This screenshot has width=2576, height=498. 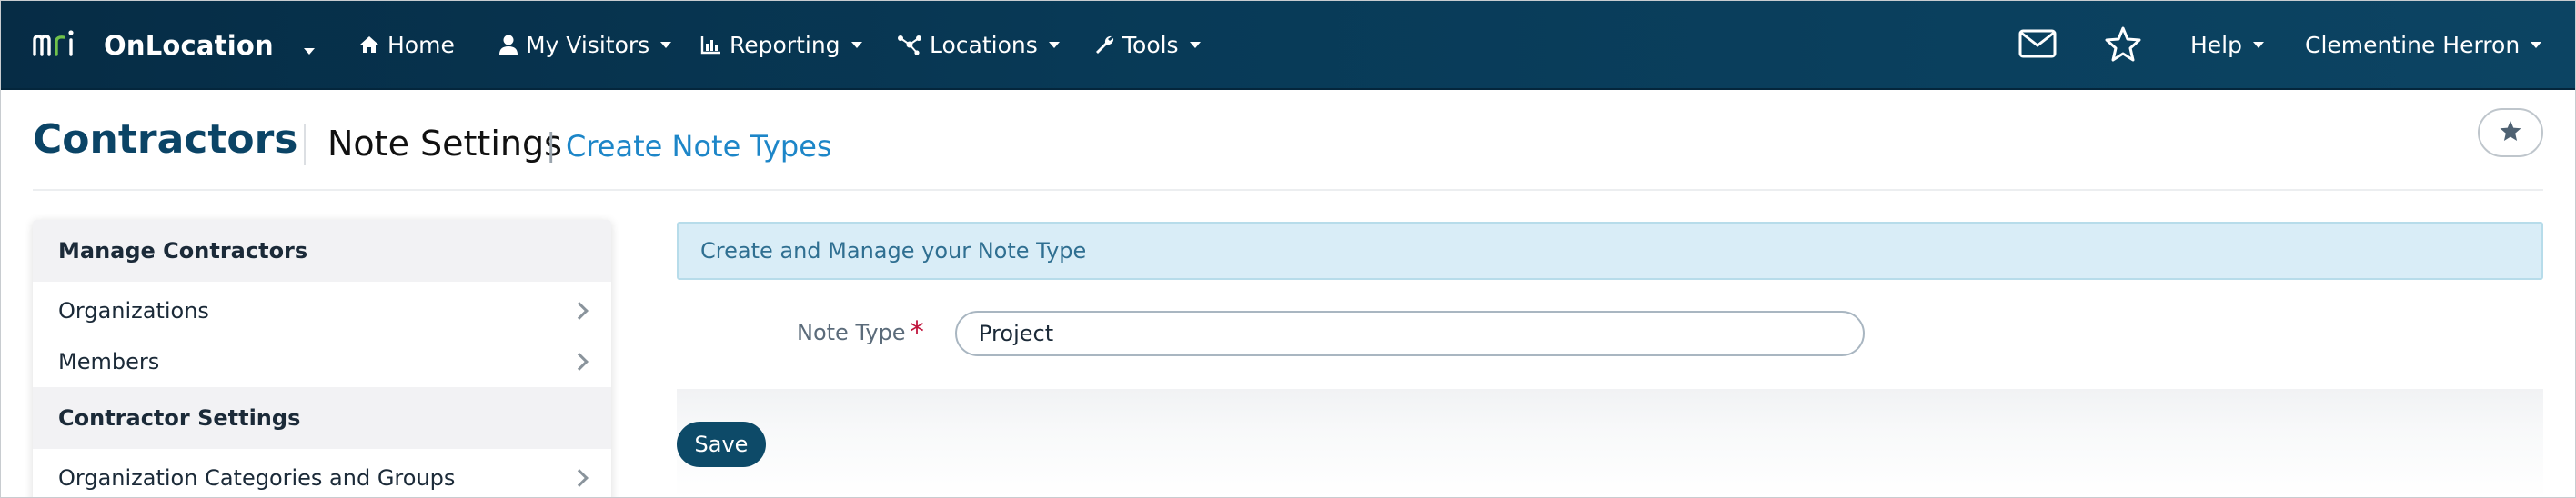 I want to click on mri-logo, so click(x=53, y=43).